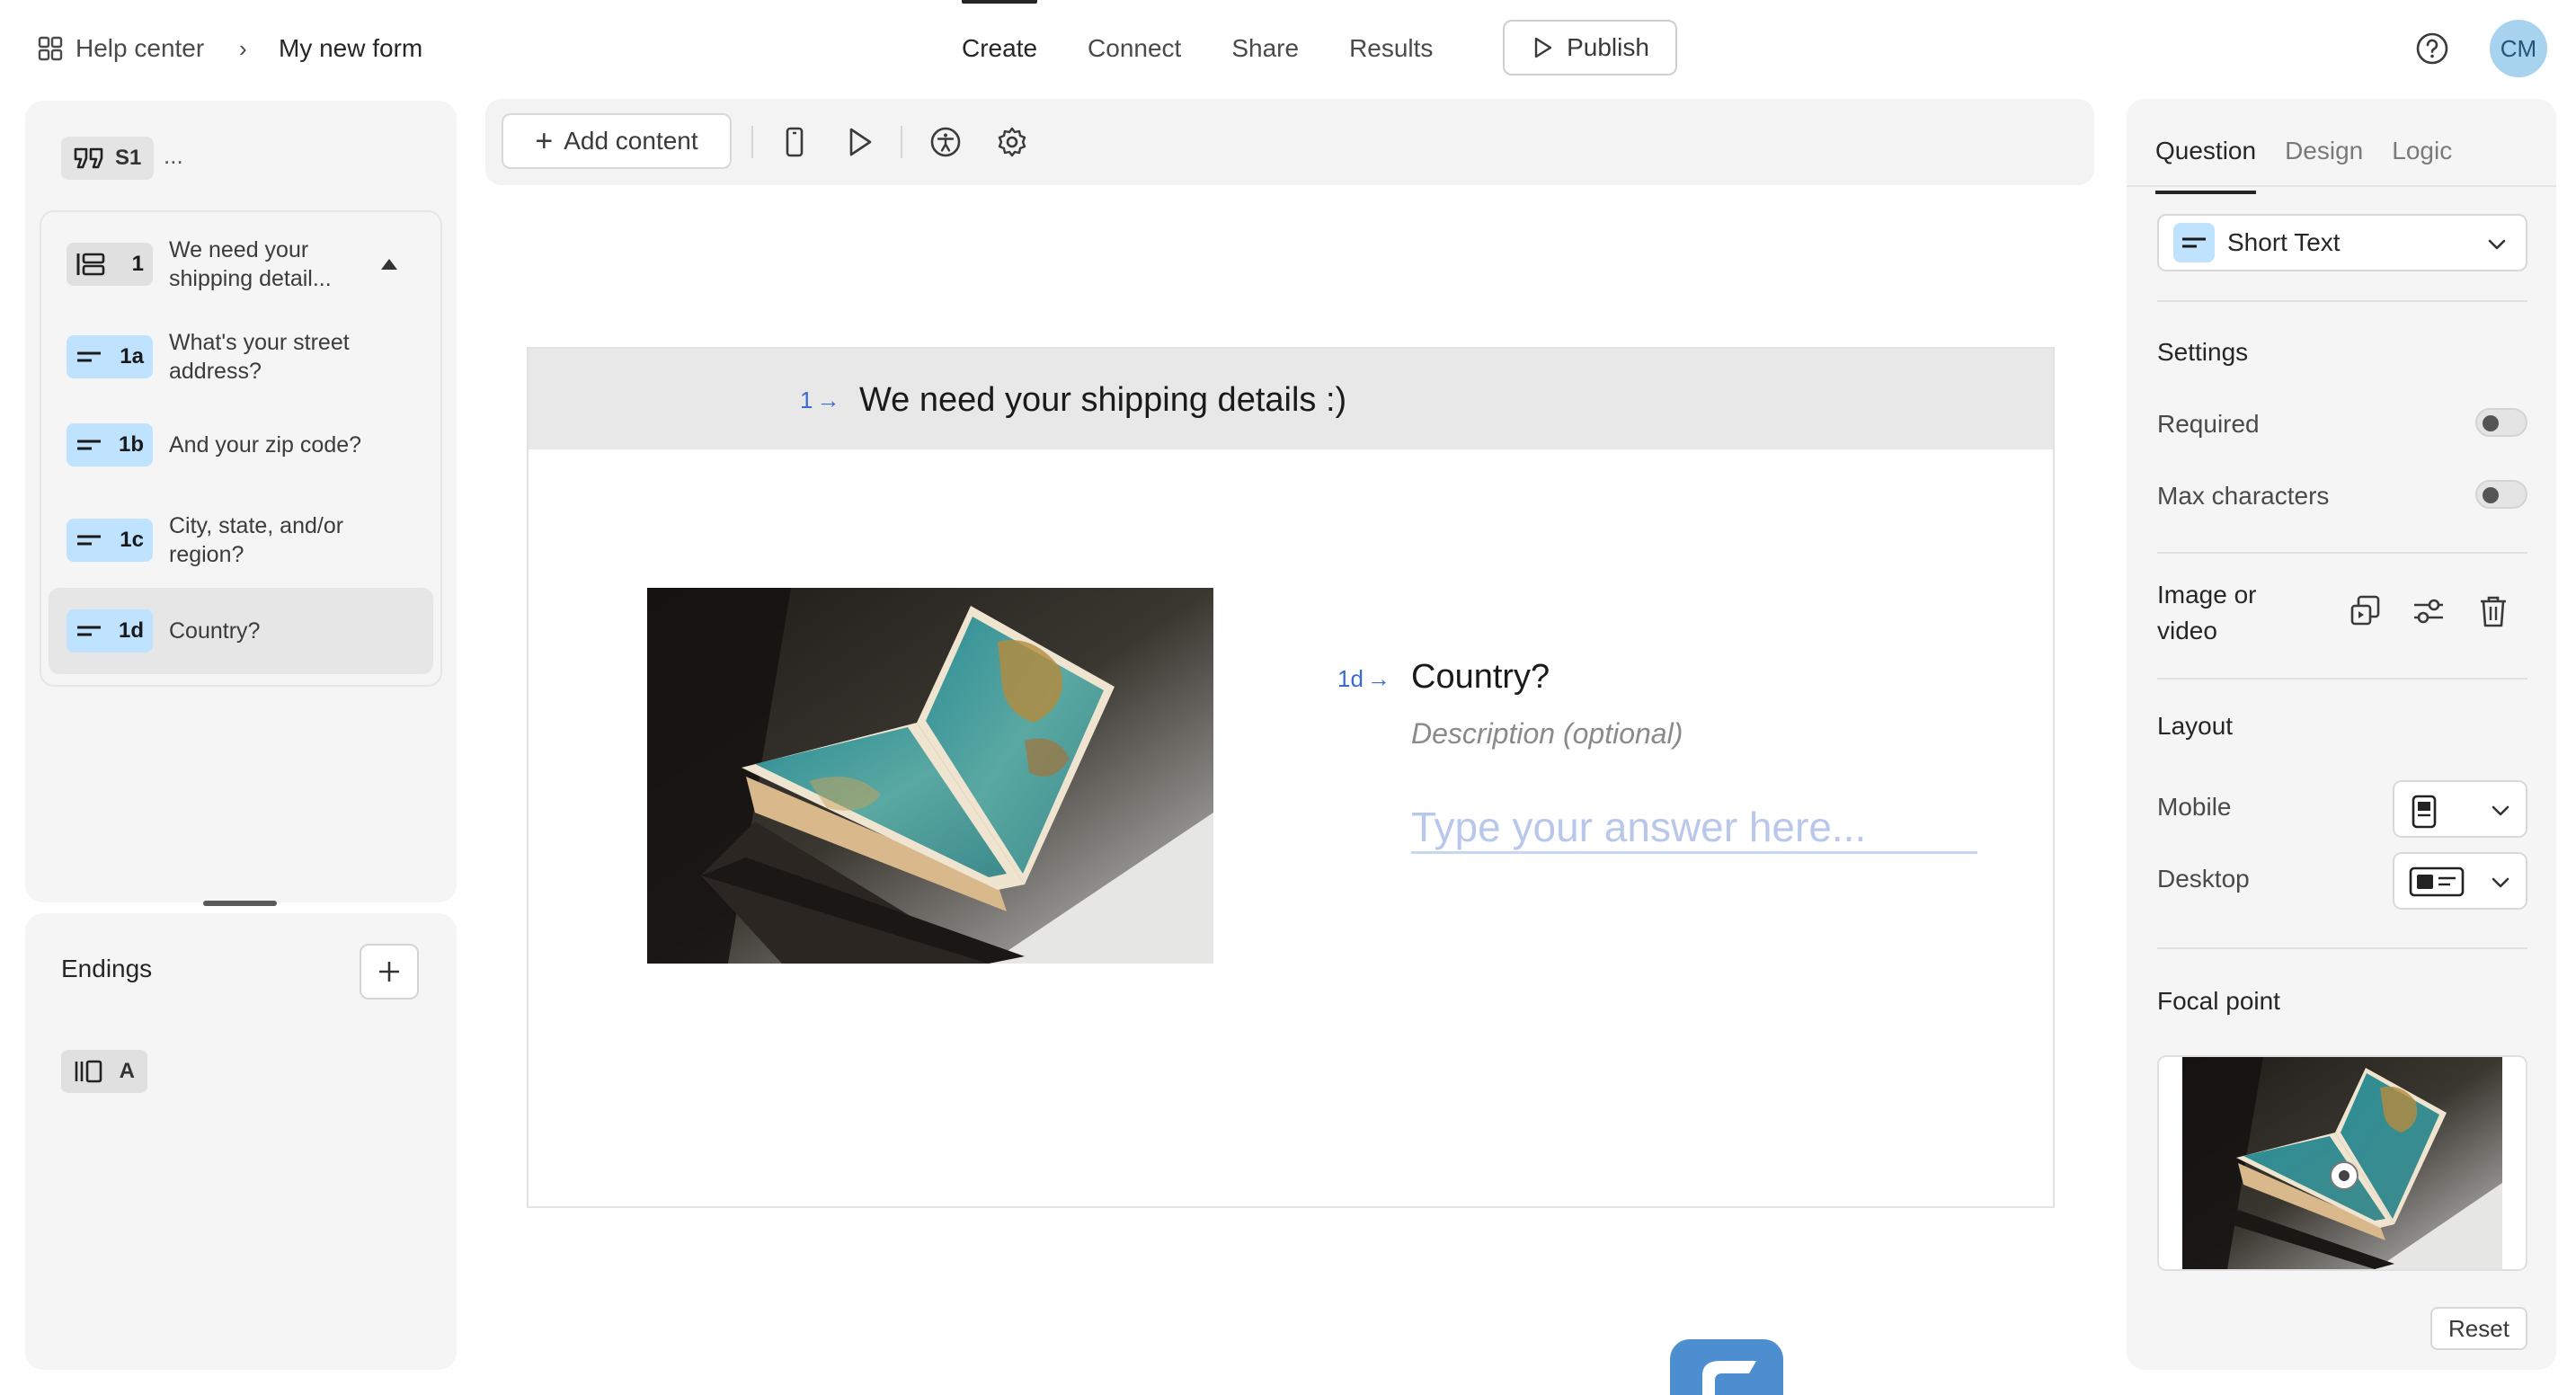 This screenshot has height=1395, width=2576. What do you see at coordinates (121, 48) in the screenshot?
I see `breadcrumb-home: Help center` at bounding box center [121, 48].